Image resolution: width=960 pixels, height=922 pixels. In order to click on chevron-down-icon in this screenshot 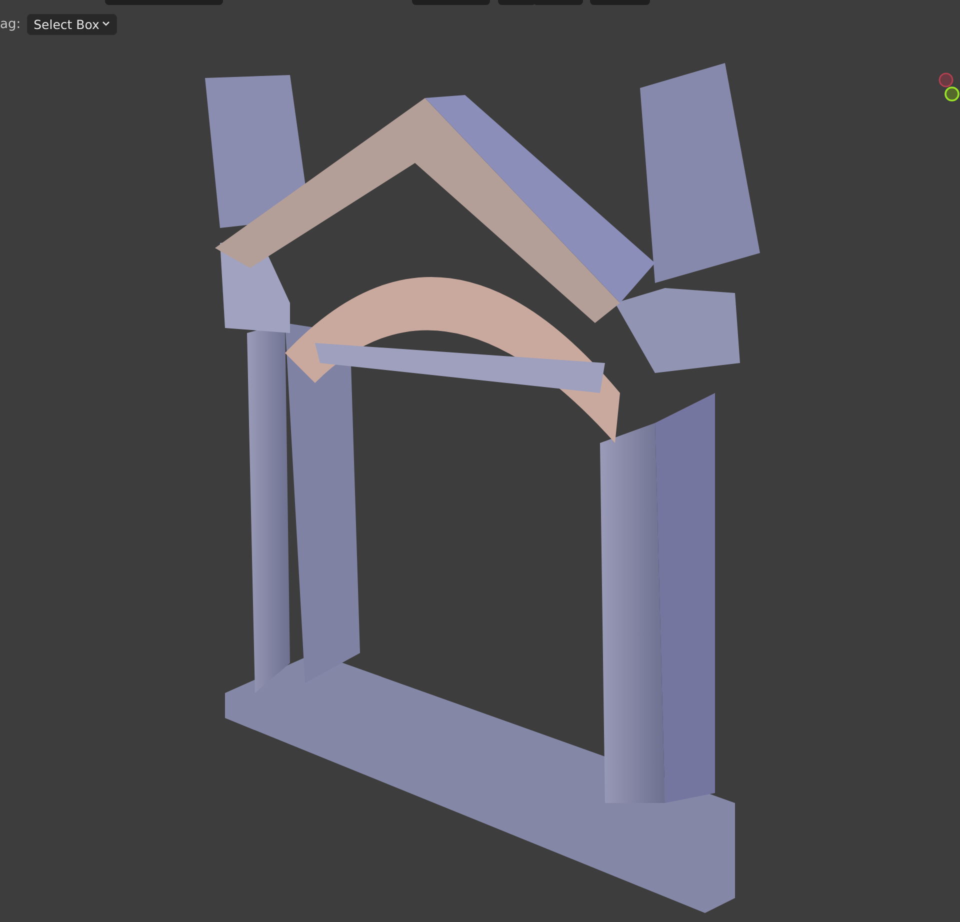, I will do `click(106, 24)`.